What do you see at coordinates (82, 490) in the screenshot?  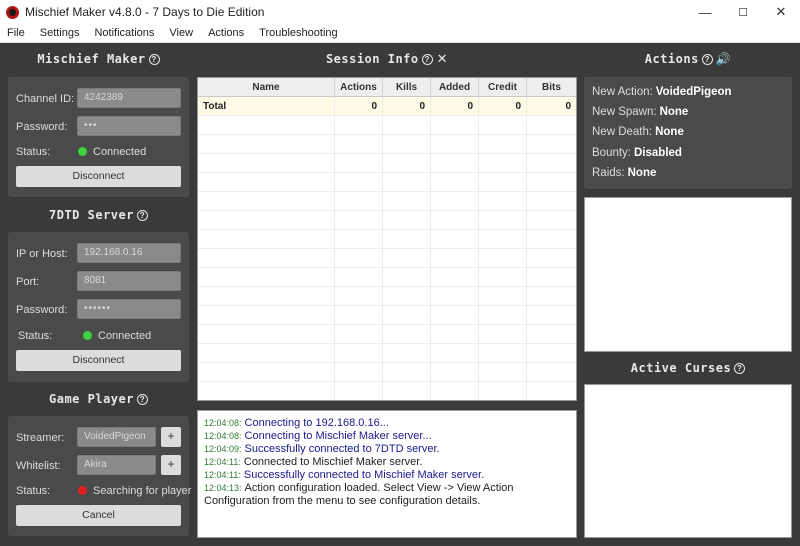 I see `searching-status-icon` at bounding box center [82, 490].